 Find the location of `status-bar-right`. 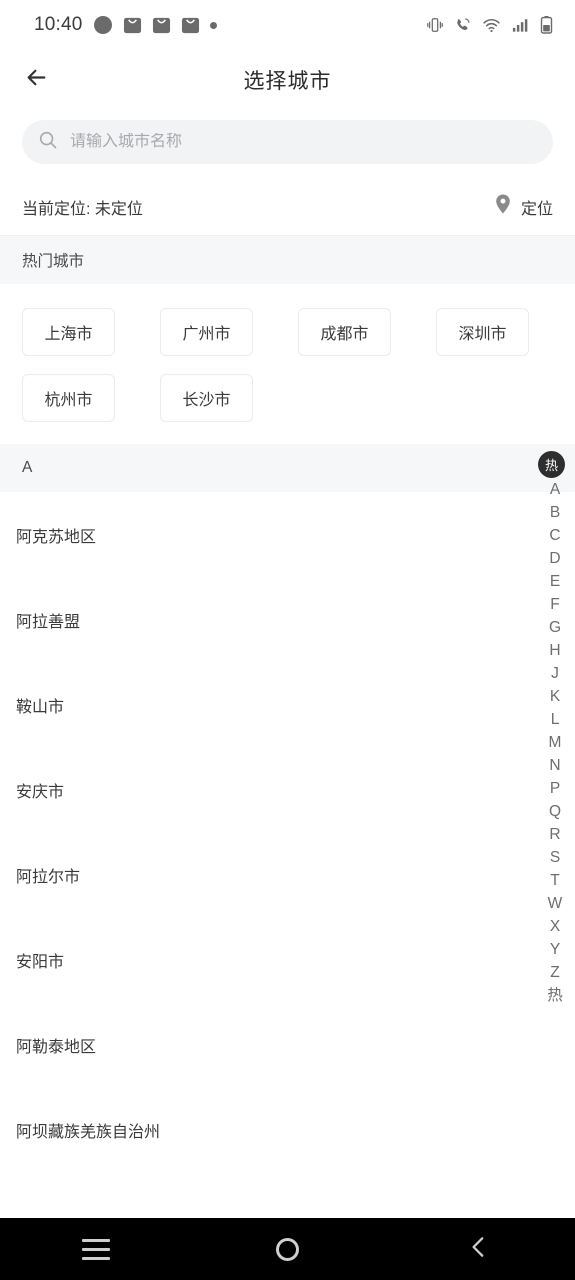

status-bar-right is located at coordinates (489, 25).